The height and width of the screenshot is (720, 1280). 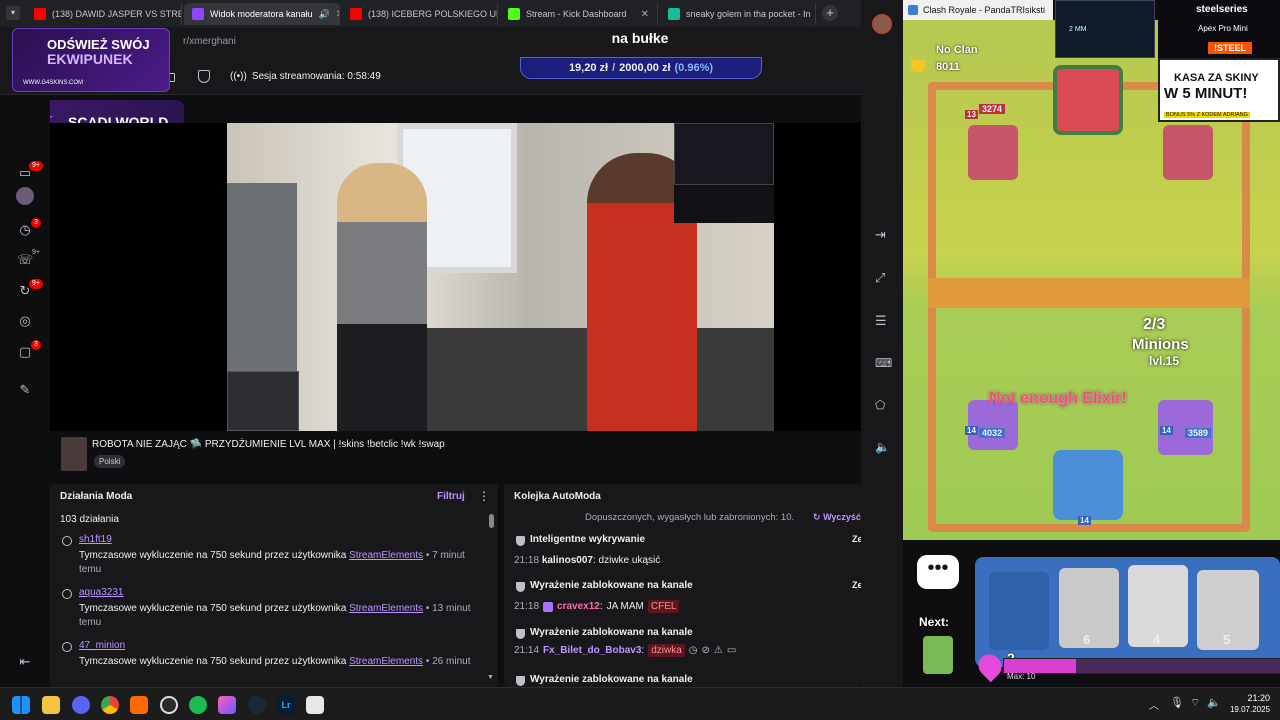 I want to click on moderated-user: sh1ft19, so click(x=95, y=539).